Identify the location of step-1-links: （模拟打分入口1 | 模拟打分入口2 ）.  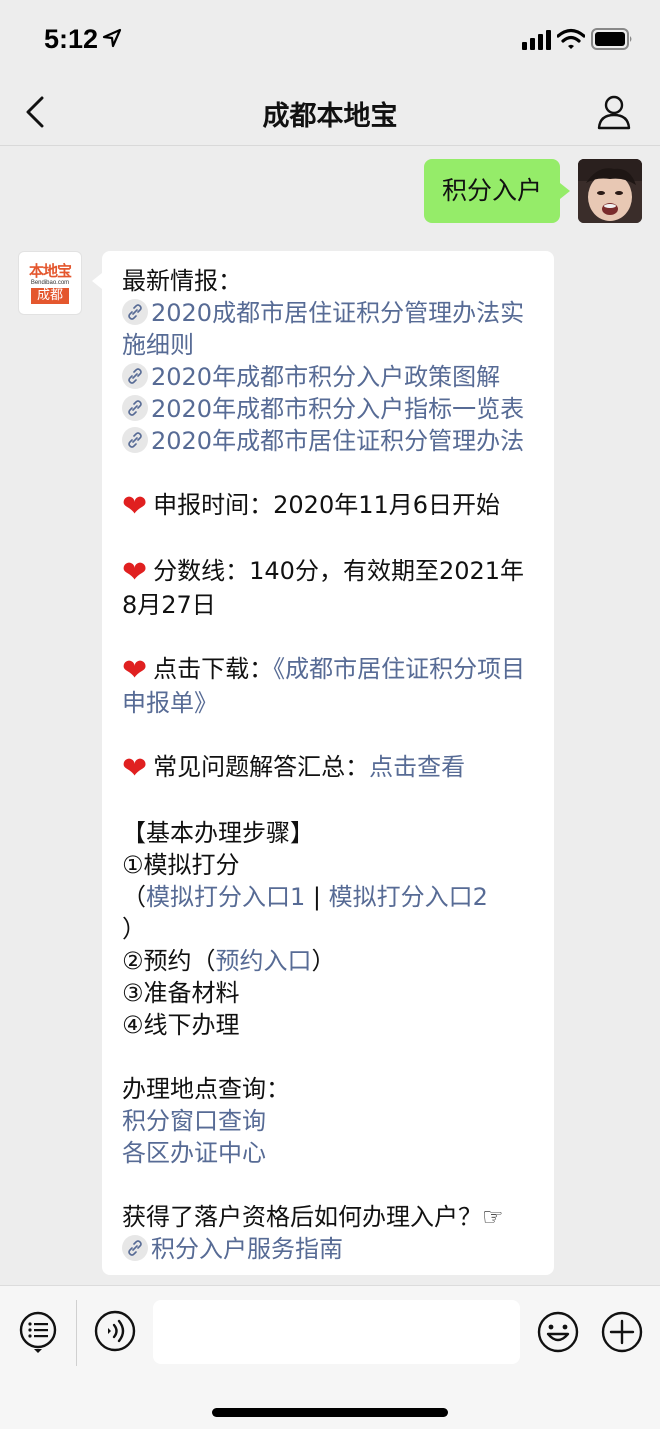
(328, 913).